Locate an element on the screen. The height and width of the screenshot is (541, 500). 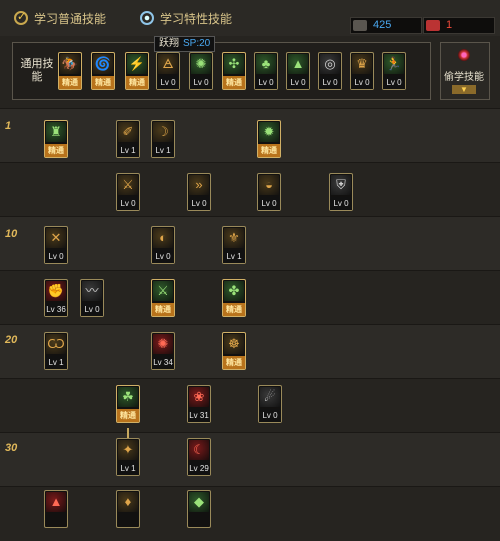
skill-slot: 🜁 Lv 0 is located at coordinates (168, 71).